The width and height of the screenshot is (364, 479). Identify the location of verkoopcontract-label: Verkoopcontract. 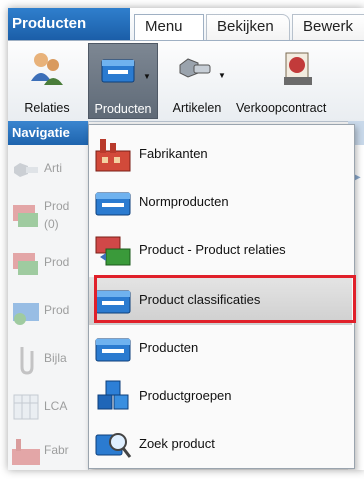
(281, 108).